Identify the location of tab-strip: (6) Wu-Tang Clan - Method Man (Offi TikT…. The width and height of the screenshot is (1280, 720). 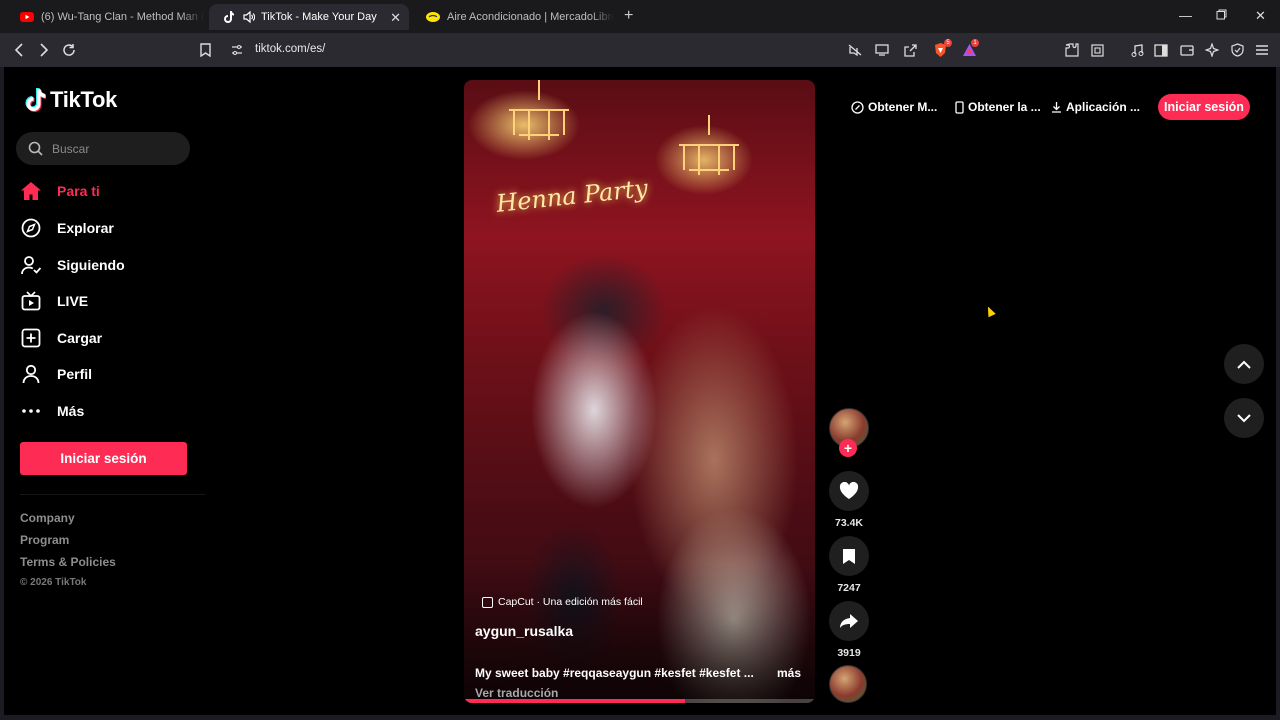
(640, 16).